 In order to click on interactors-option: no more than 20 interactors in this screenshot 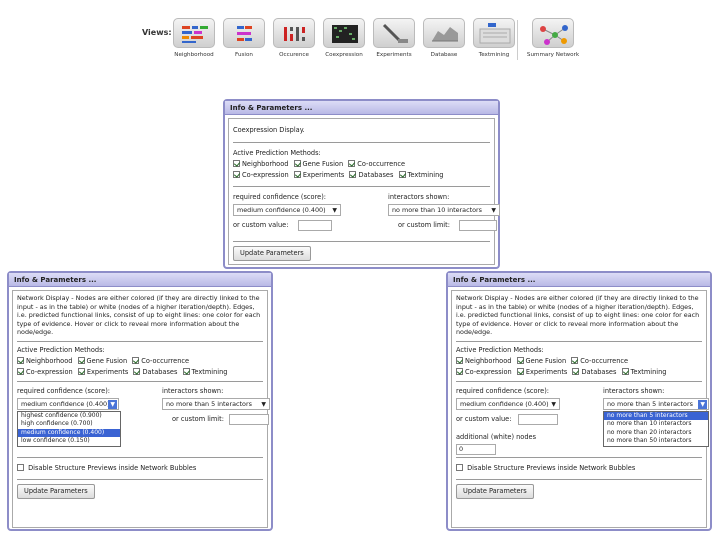, I will do `click(656, 433)`.